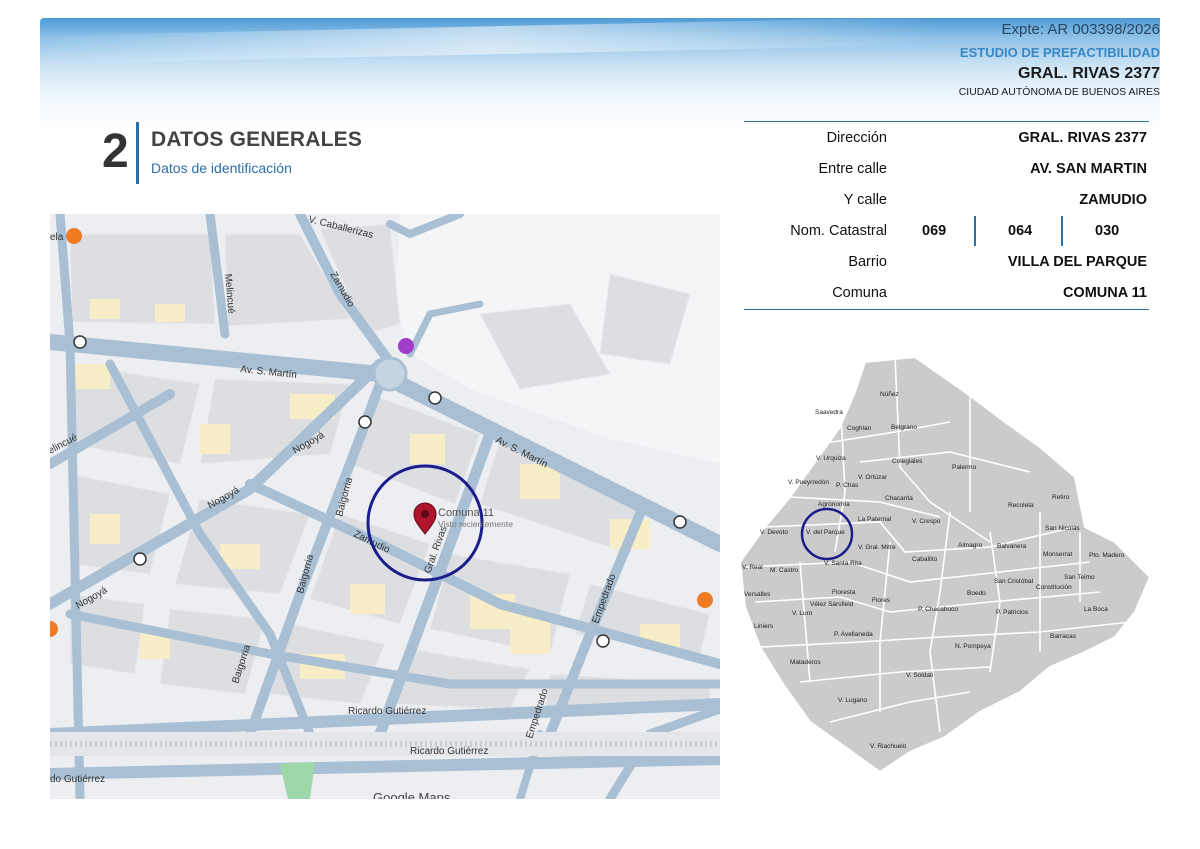 The height and width of the screenshot is (849, 1200). Describe the element at coordinates (425, 514) in the screenshot. I see `location-pin-dot` at that location.